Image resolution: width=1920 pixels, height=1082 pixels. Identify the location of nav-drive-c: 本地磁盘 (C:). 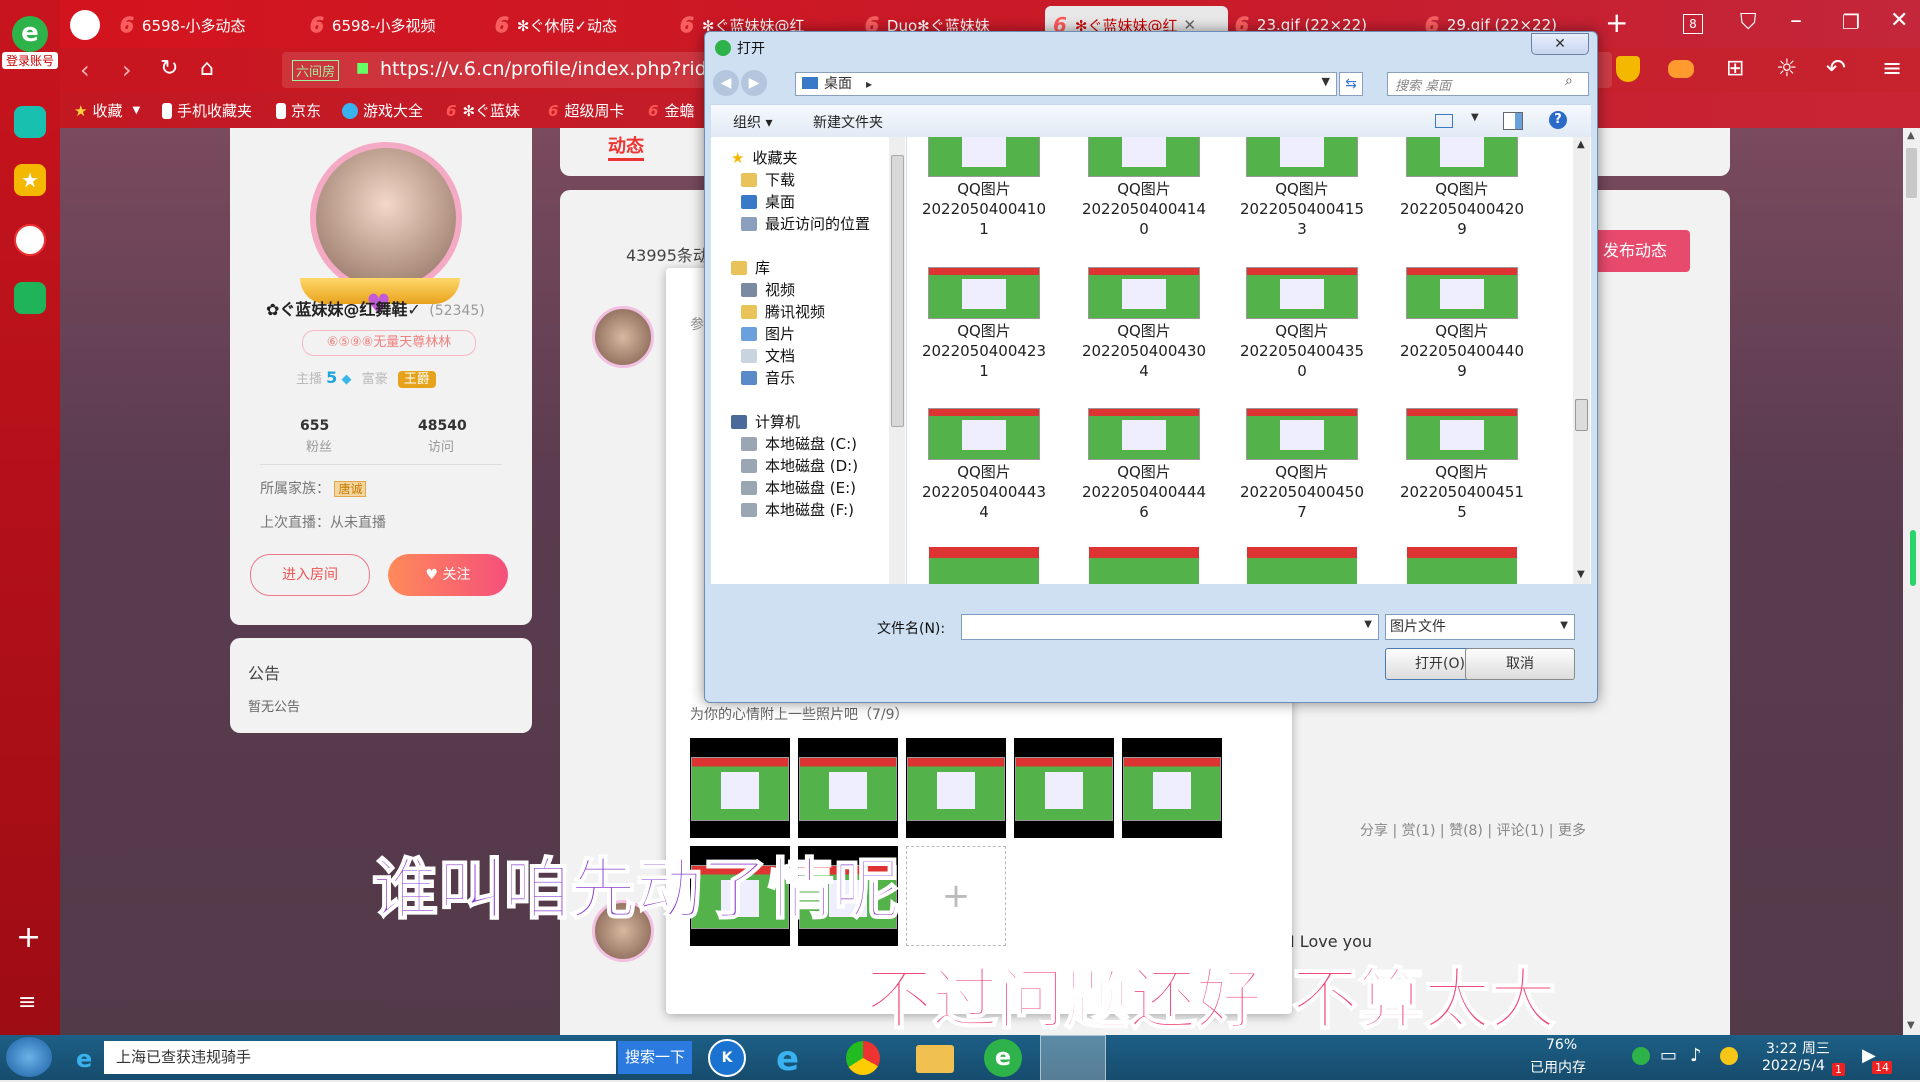
(799, 443).